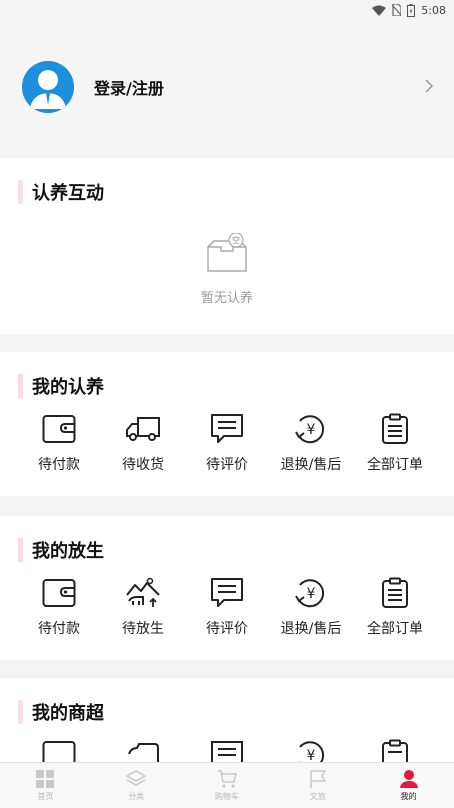 The width and height of the screenshot is (454, 808). I want to click on order-pending-review: 待评价, so click(227, 443).